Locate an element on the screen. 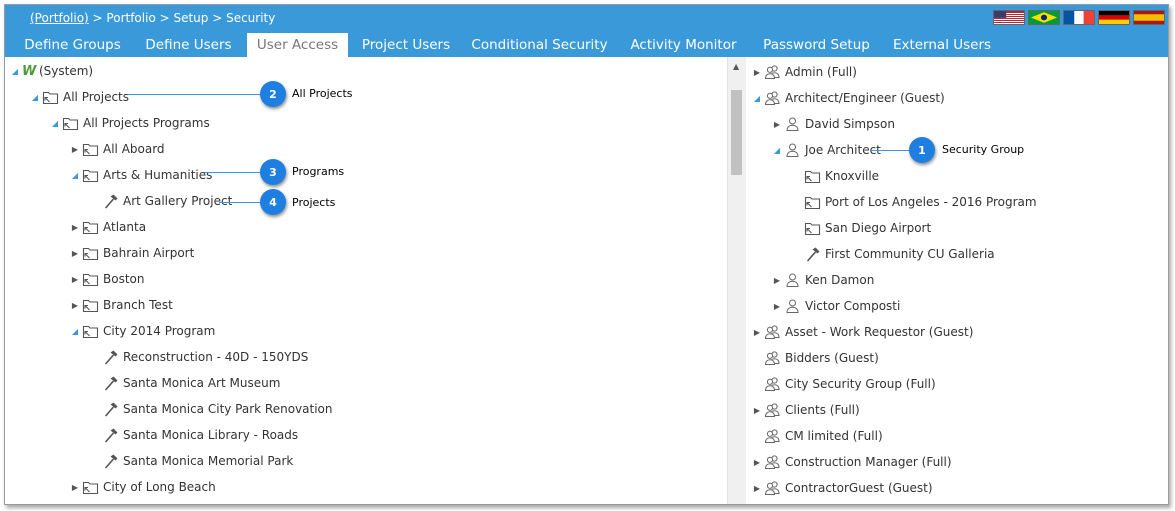 This screenshot has height=511, width=1175. project-tree-node: ▶ Branch Test is located at coordinates (122, 305).